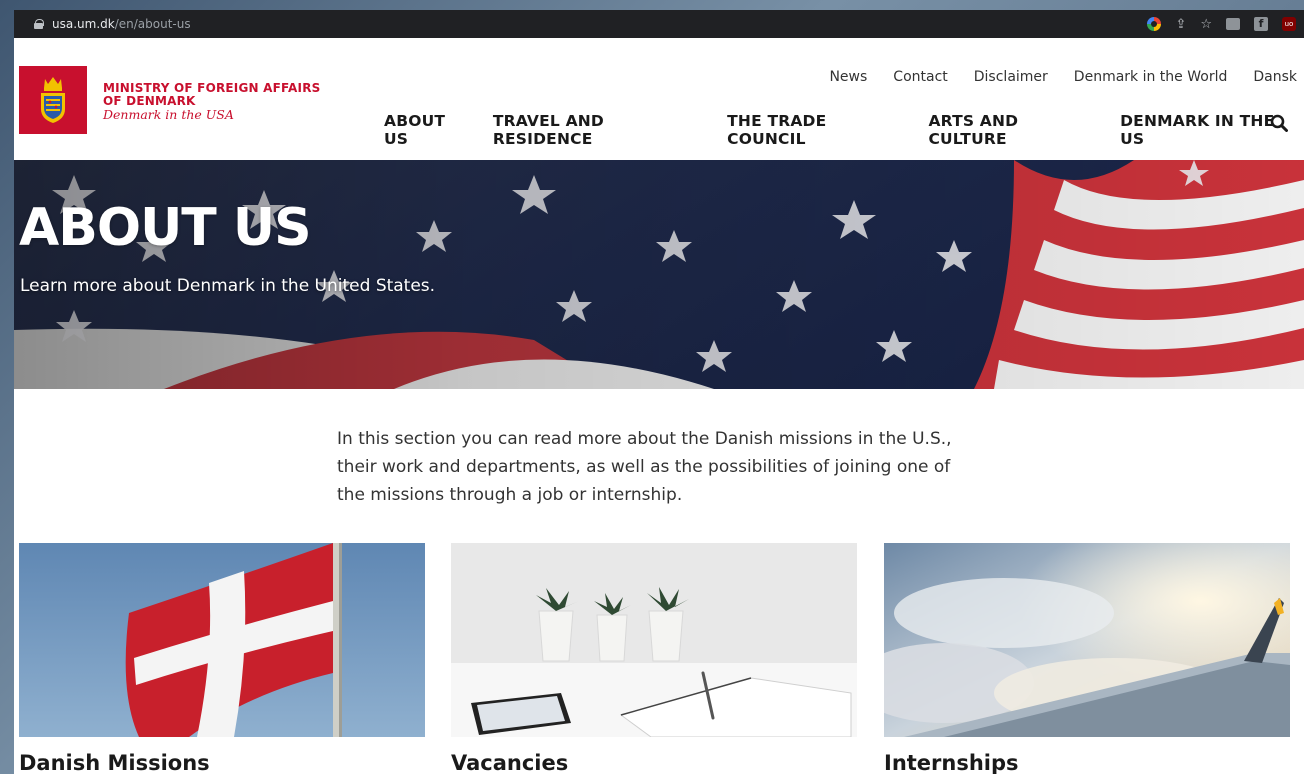 This screenshot has height=774, width=1304. I want to click on card-danish-missions: Danish Missions, so click(222, 658).